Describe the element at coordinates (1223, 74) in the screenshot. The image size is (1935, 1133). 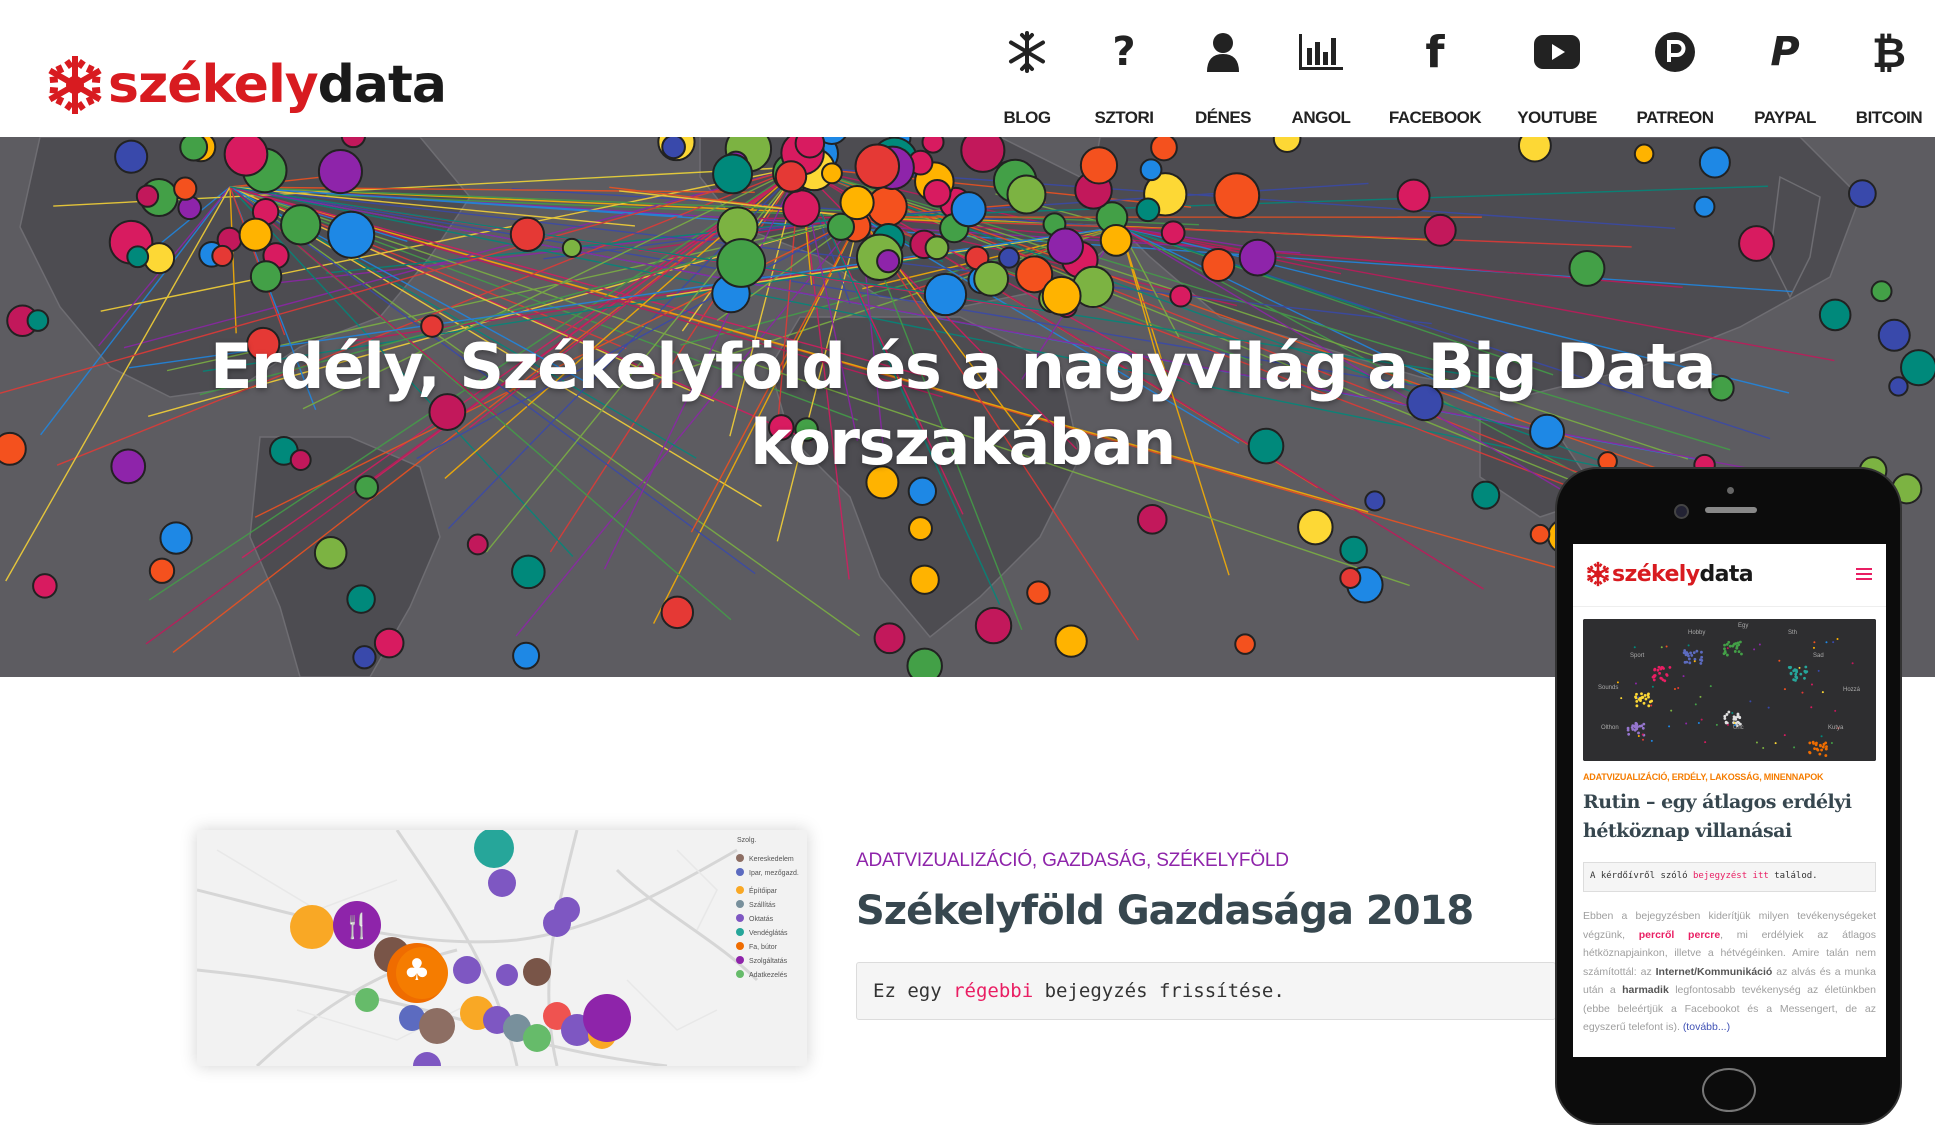
I see `nav-item-denes: DÉNES` at that location.